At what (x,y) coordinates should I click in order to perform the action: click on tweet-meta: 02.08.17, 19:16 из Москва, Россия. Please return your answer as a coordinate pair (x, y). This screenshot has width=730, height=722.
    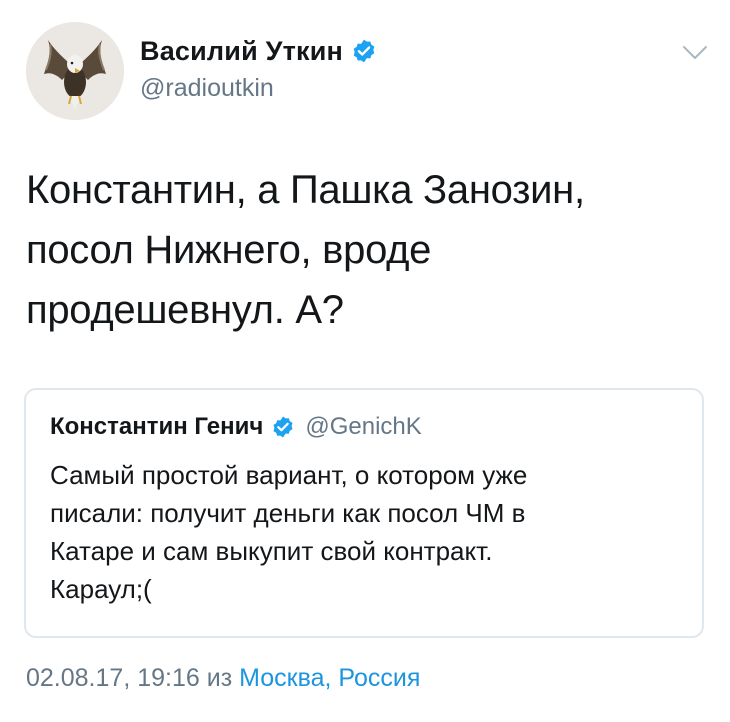
    Looking at the image, I should click on (223, 678).